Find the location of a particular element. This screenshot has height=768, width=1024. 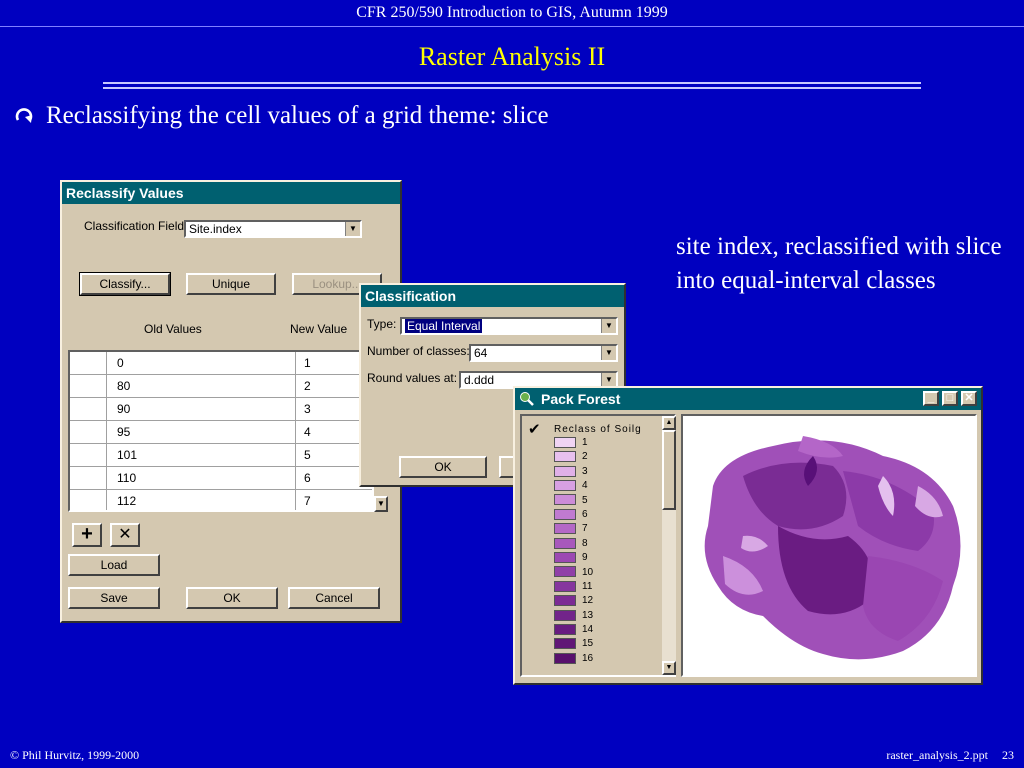

legend-label: 11 is located at coordinates (587, 586).